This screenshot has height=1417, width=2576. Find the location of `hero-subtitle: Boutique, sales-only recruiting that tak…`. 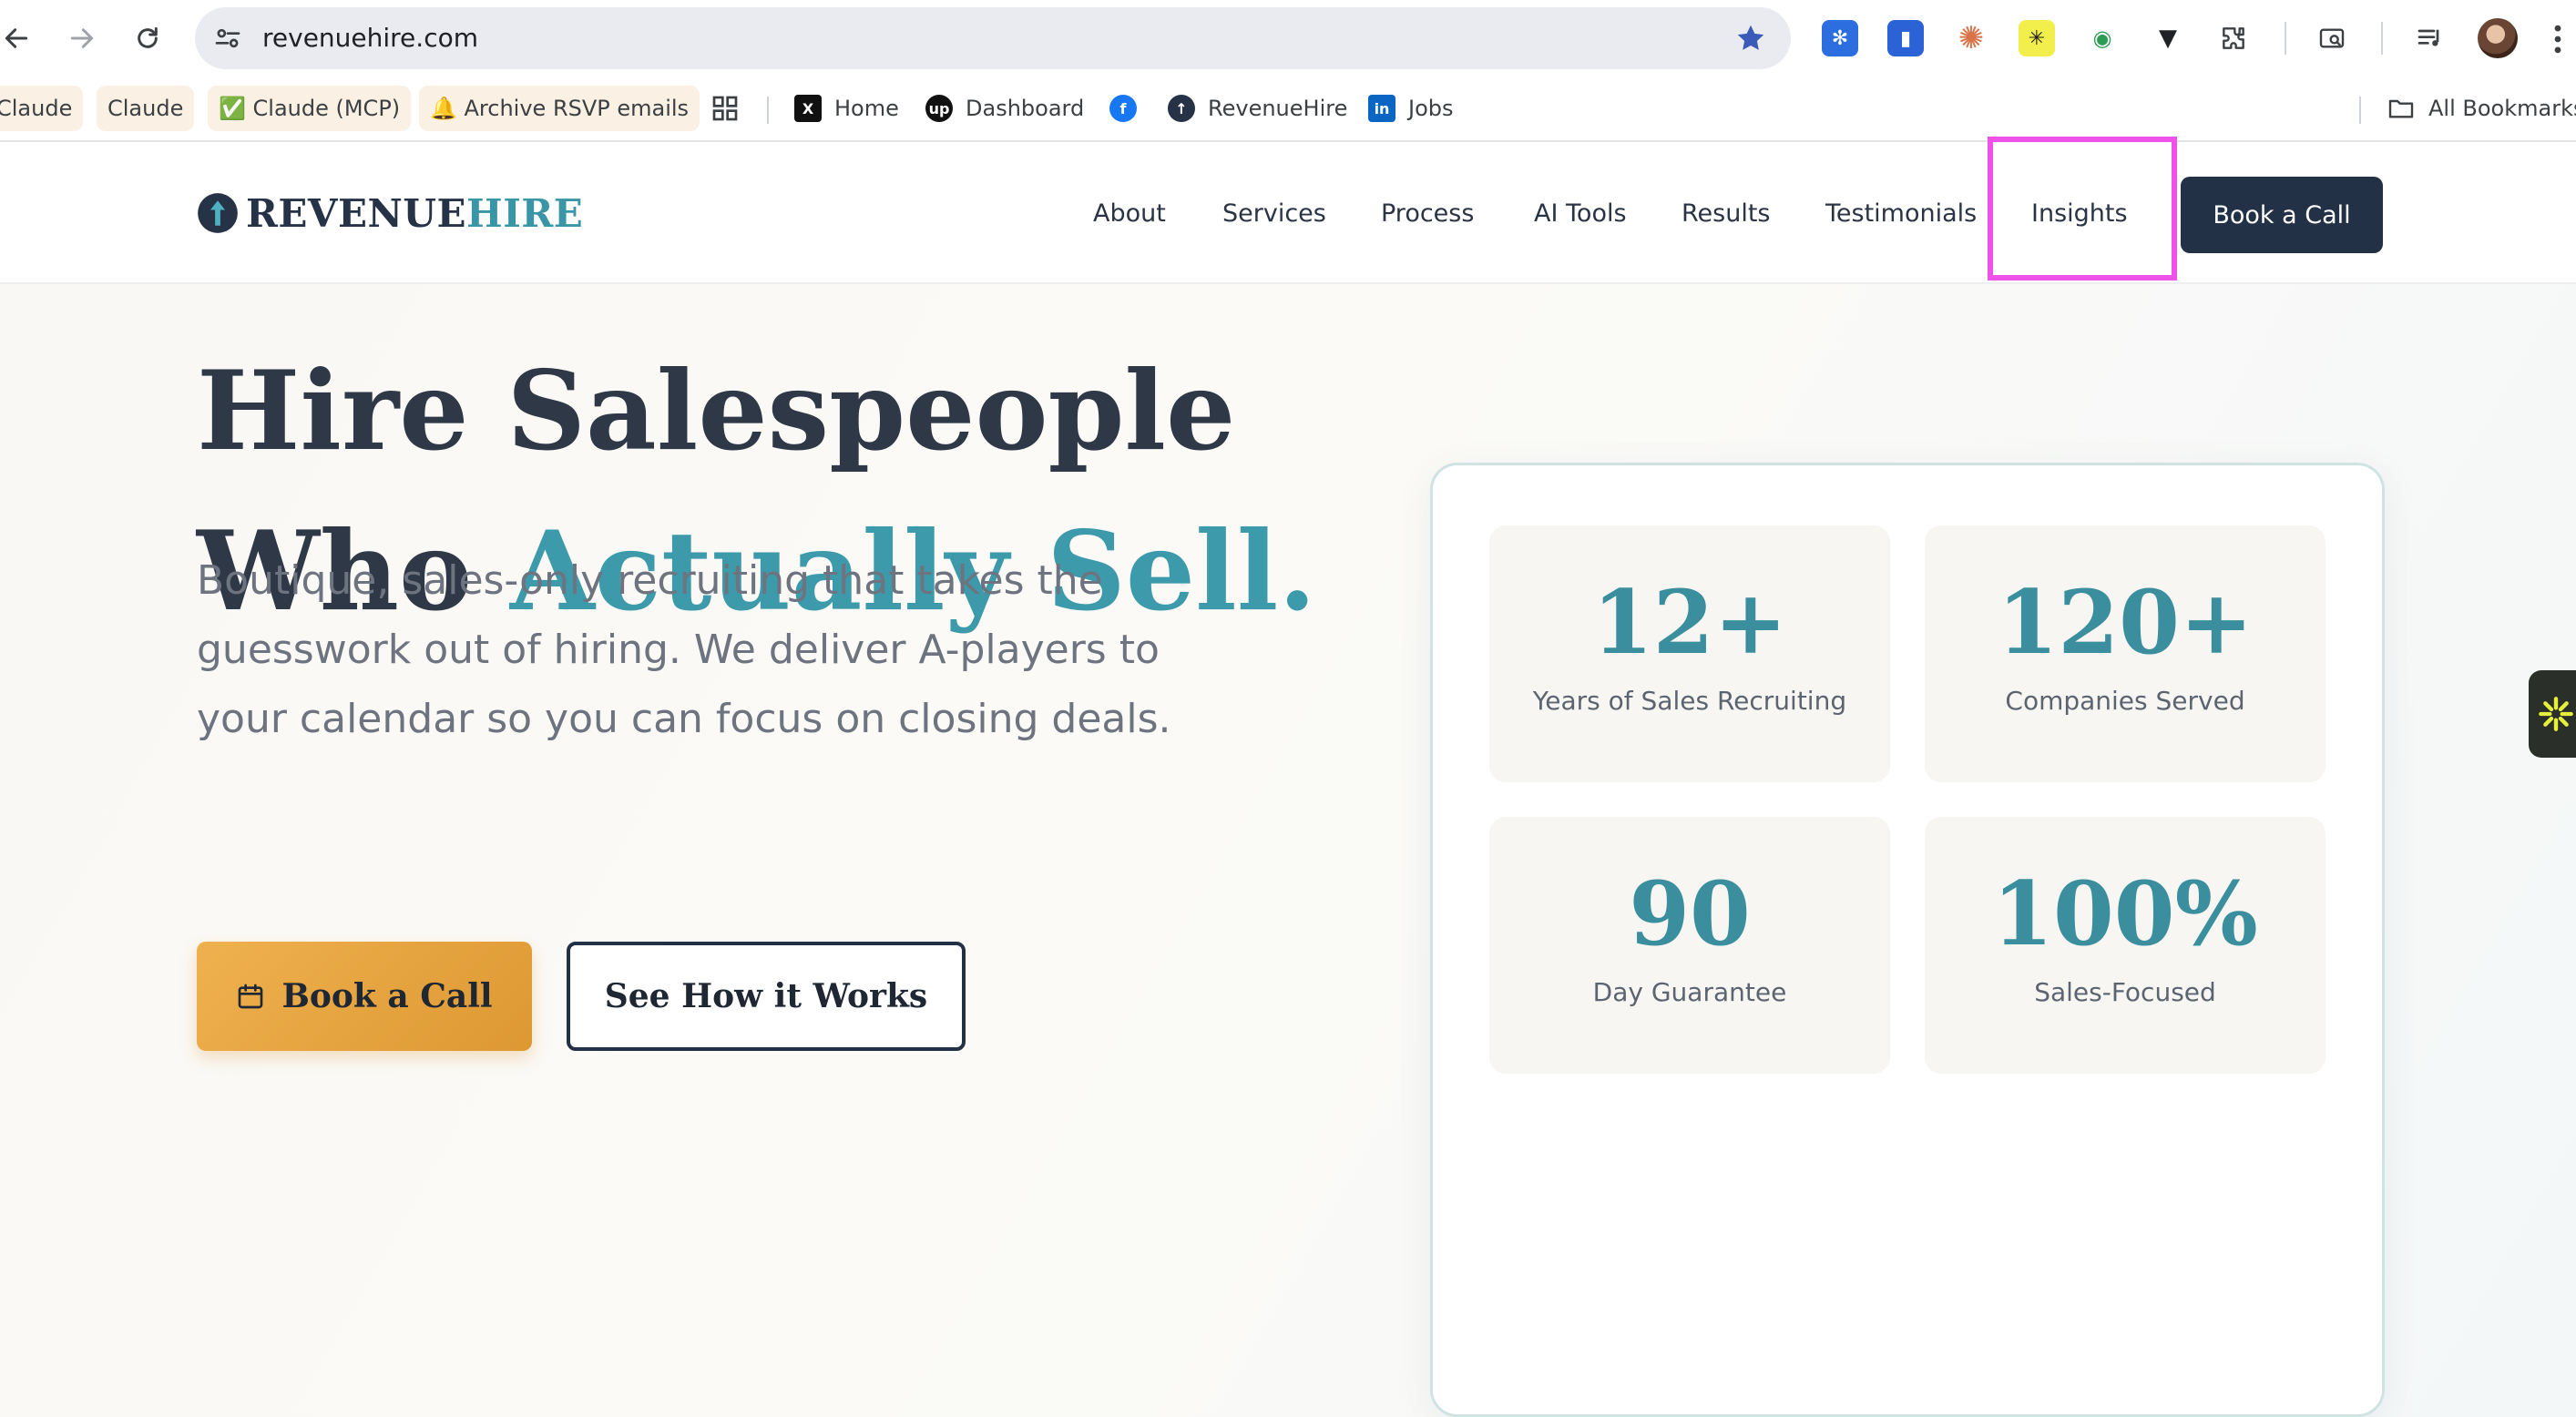

hero-subtitle: Boutique, sales-only recruiting that tak… is located at coordinates (684, 650).